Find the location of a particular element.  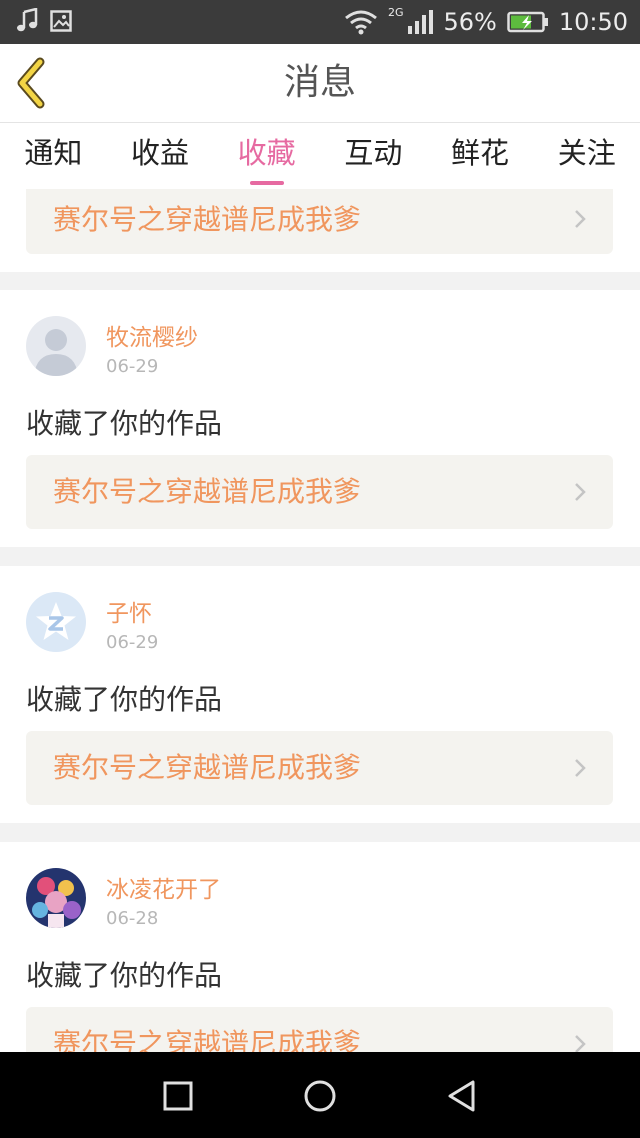

signal-icon is located at coordinates (421, 22).